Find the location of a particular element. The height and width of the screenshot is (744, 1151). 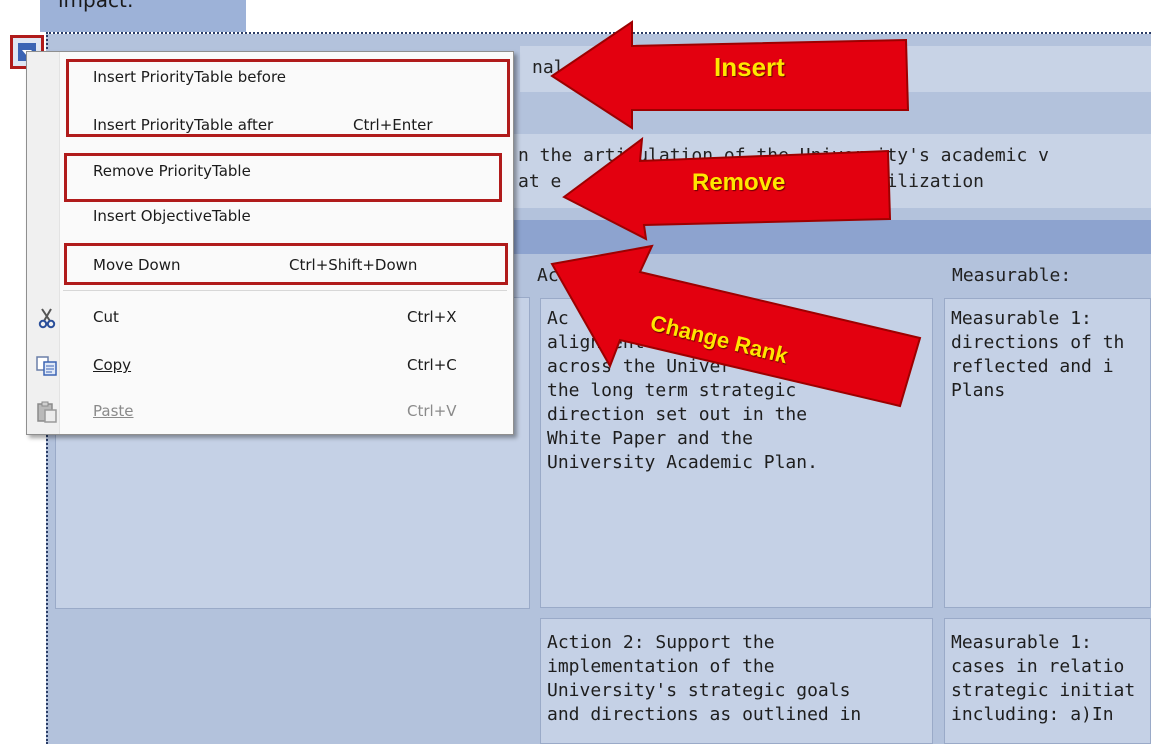

column-measurable-header: Measurable: is located at coordinates (1012, 275).